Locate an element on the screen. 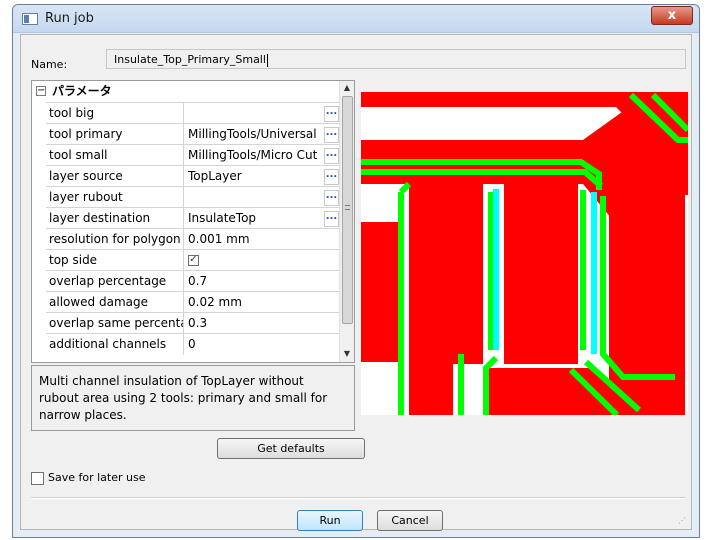  property-row: overlap percentage 0.7 is located at coordinates (193, 281).